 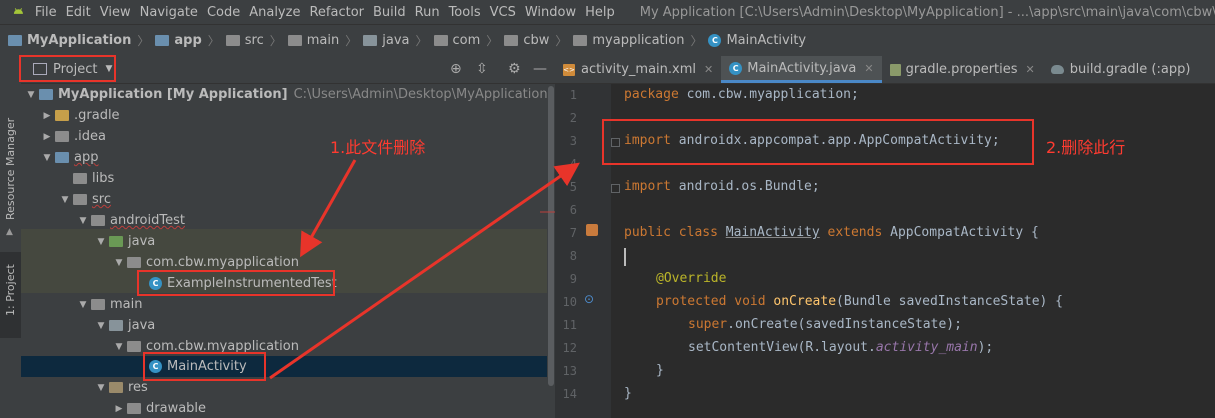 I want to click on annotation-arrows, so click(x=424, y=269).